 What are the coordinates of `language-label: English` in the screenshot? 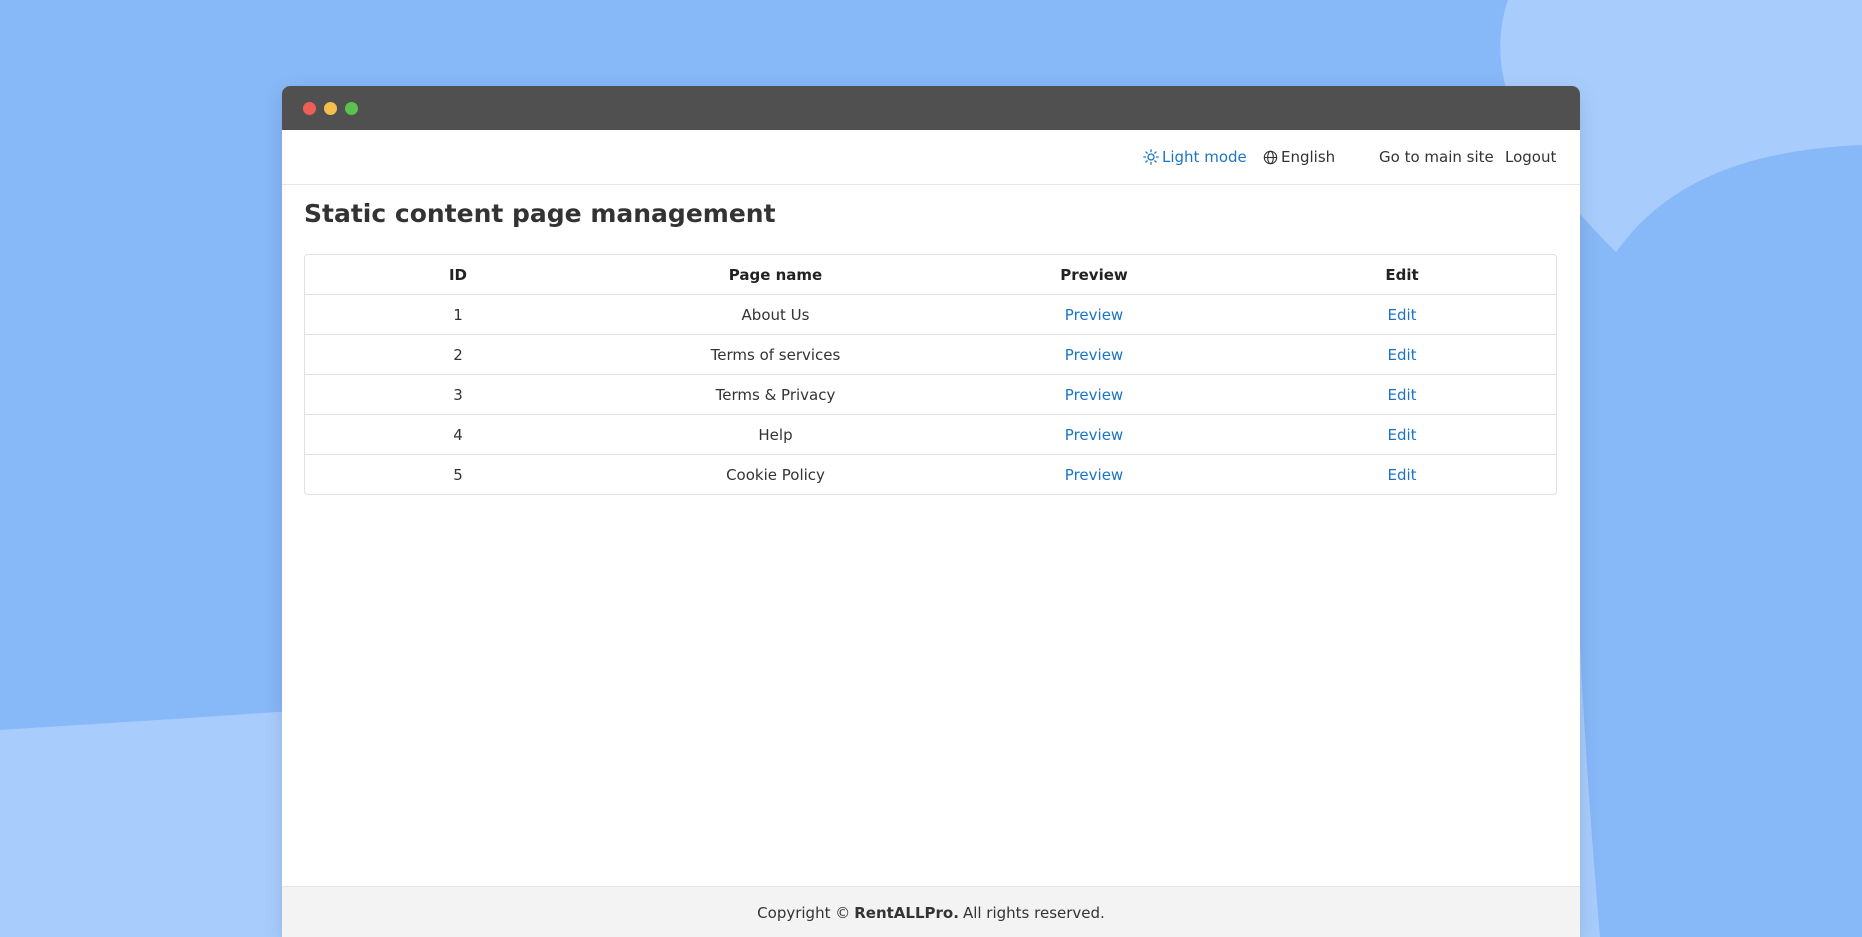 It's located at (1308, 157).